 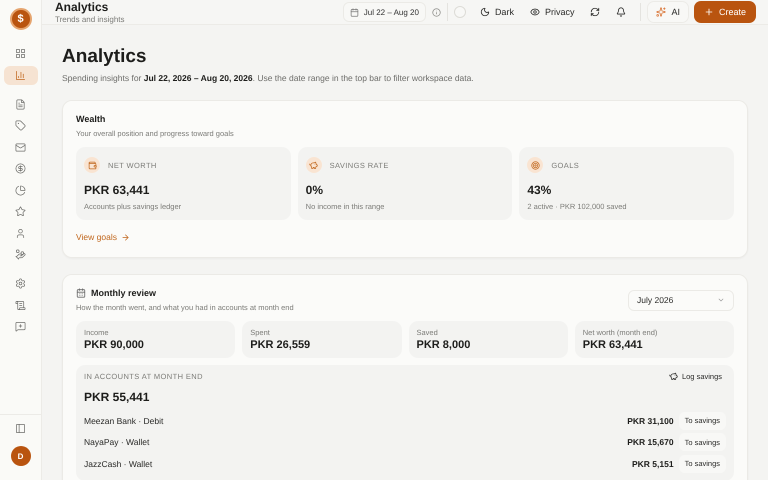 What do you see at coordinates (621, 12) in the screenshot?
I see `bell-icon` at bounding box center [621, 12].